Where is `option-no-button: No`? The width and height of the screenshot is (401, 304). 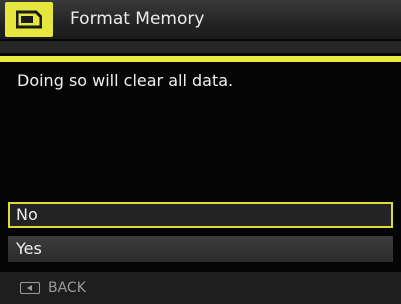 option-no-button: No is located at coordinates (200, 215).